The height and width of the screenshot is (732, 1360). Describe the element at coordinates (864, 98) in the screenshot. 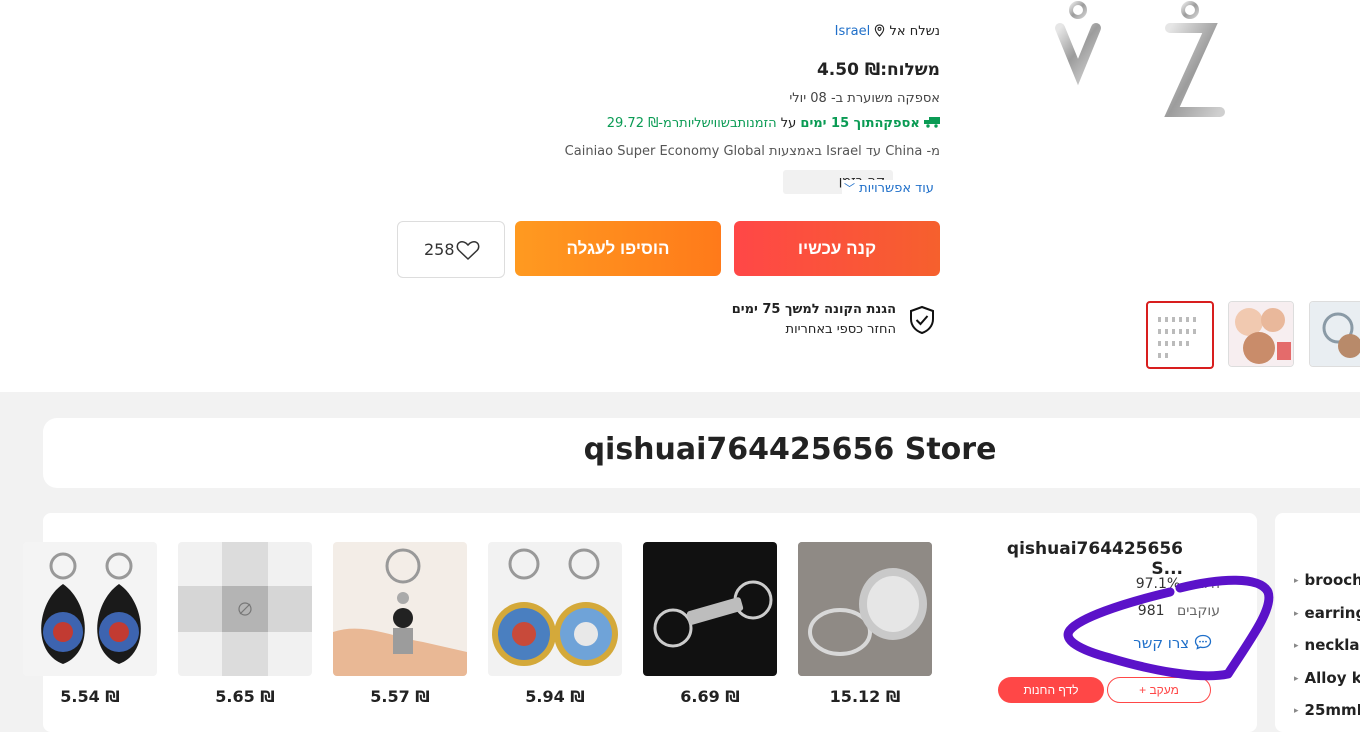

I see `delivery-estimate: אספקה משוערת ב- 08 יולי` at that location.